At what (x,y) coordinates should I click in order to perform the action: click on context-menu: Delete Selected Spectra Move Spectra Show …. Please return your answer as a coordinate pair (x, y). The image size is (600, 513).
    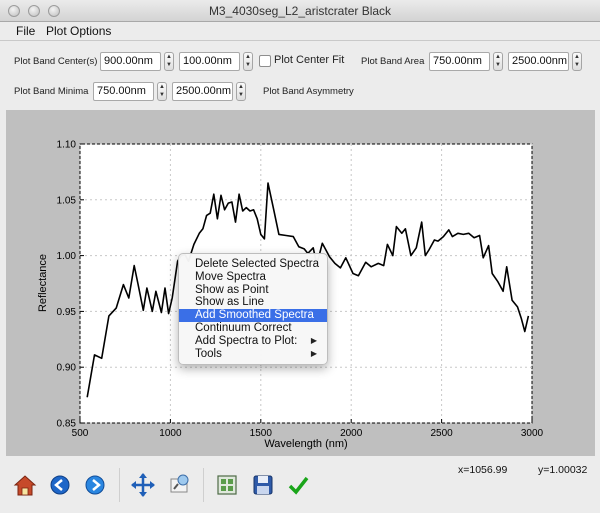
    Looking at the image, I should click on (253, 309).